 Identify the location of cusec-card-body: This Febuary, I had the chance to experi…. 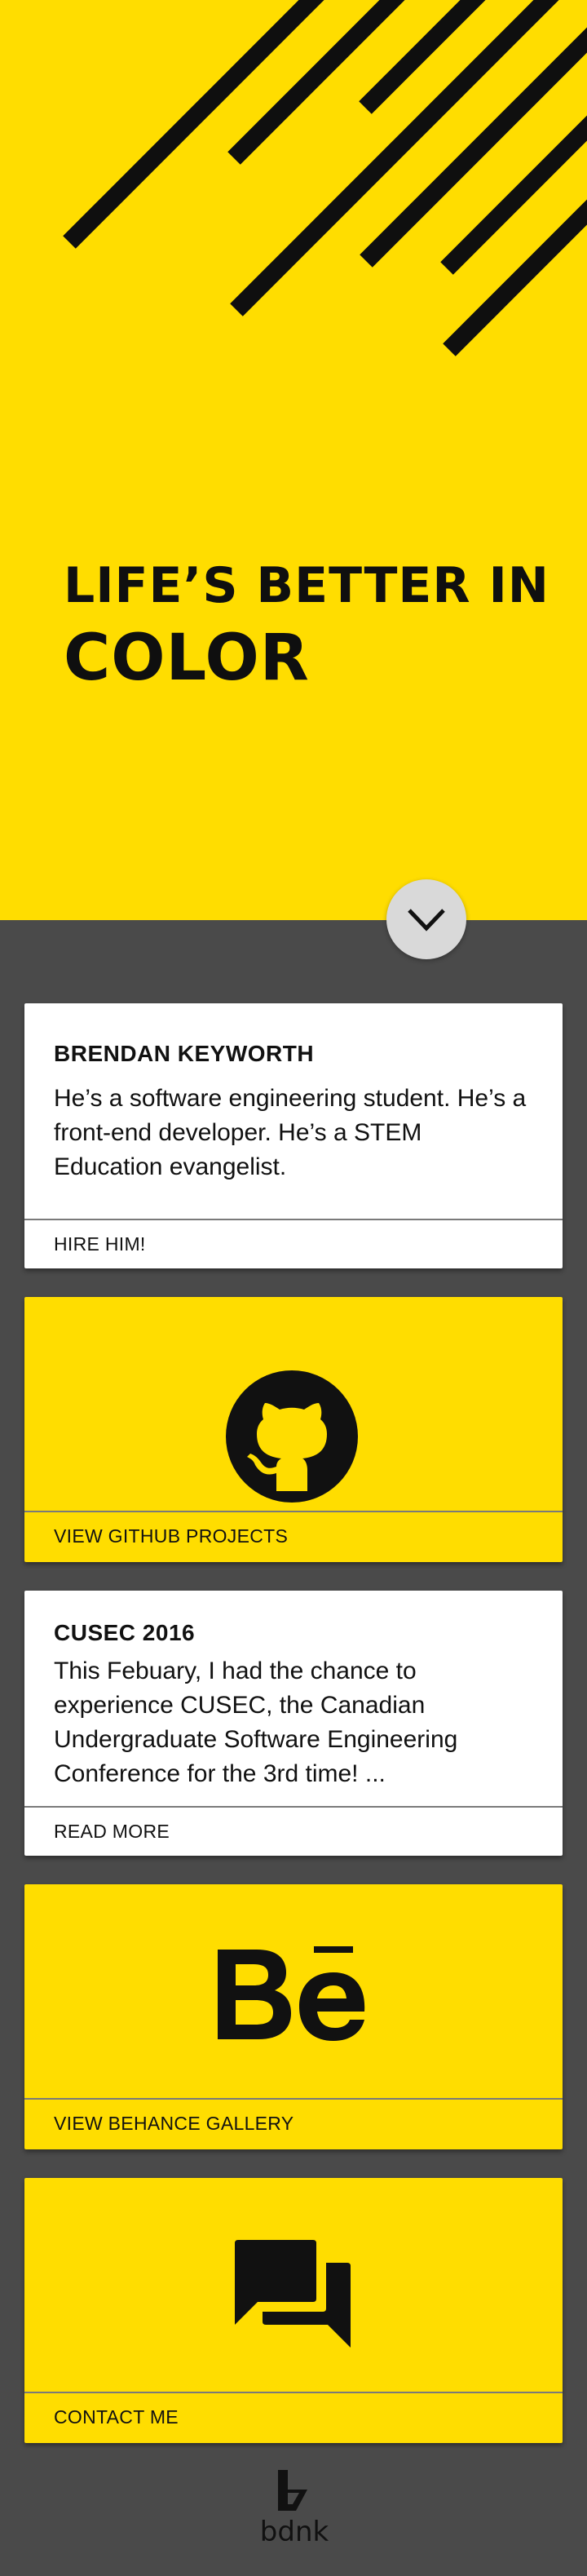
(256, 1722).